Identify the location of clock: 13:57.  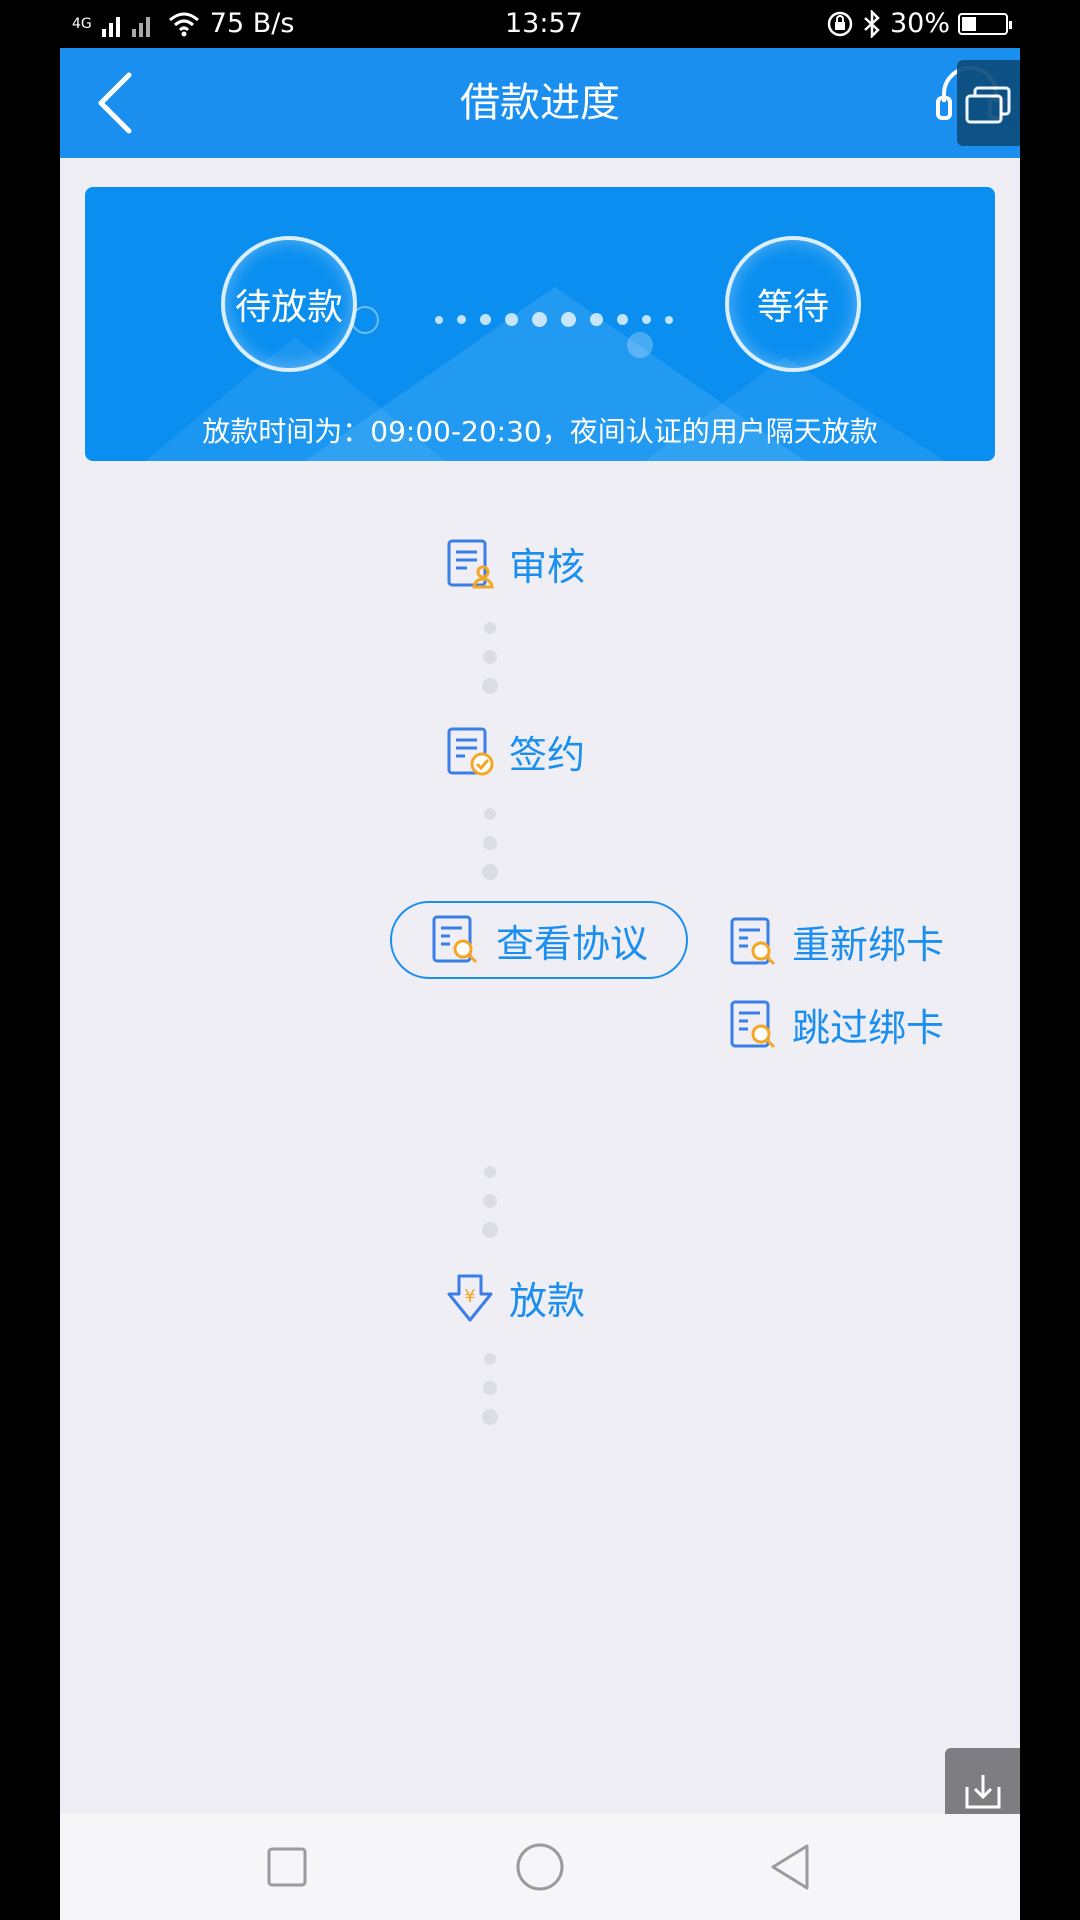
(544, 23).